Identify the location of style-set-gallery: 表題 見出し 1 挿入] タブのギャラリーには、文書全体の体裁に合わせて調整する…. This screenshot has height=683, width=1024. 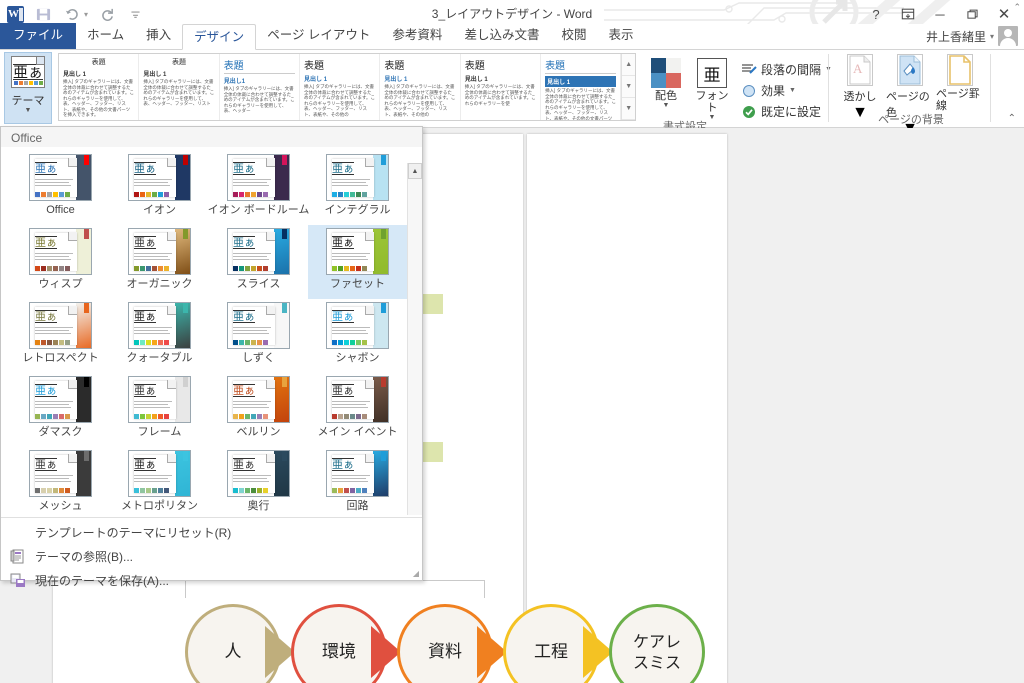
(347, 87).